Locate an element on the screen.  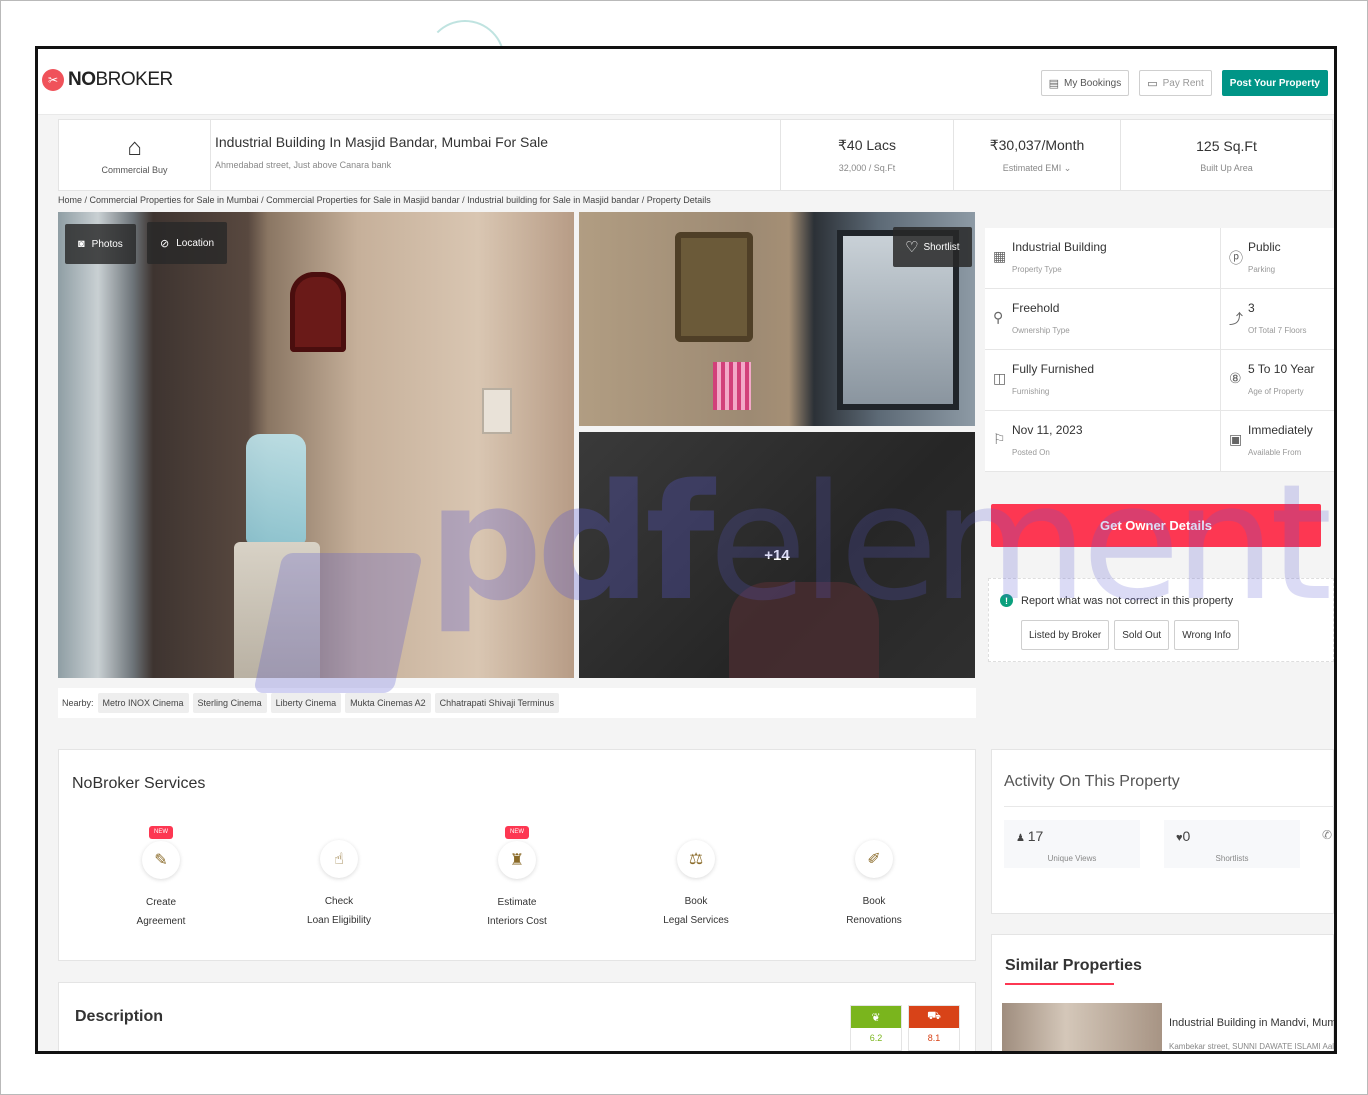
similar-property-thumbnail is located at coordinates (1082, 1027).